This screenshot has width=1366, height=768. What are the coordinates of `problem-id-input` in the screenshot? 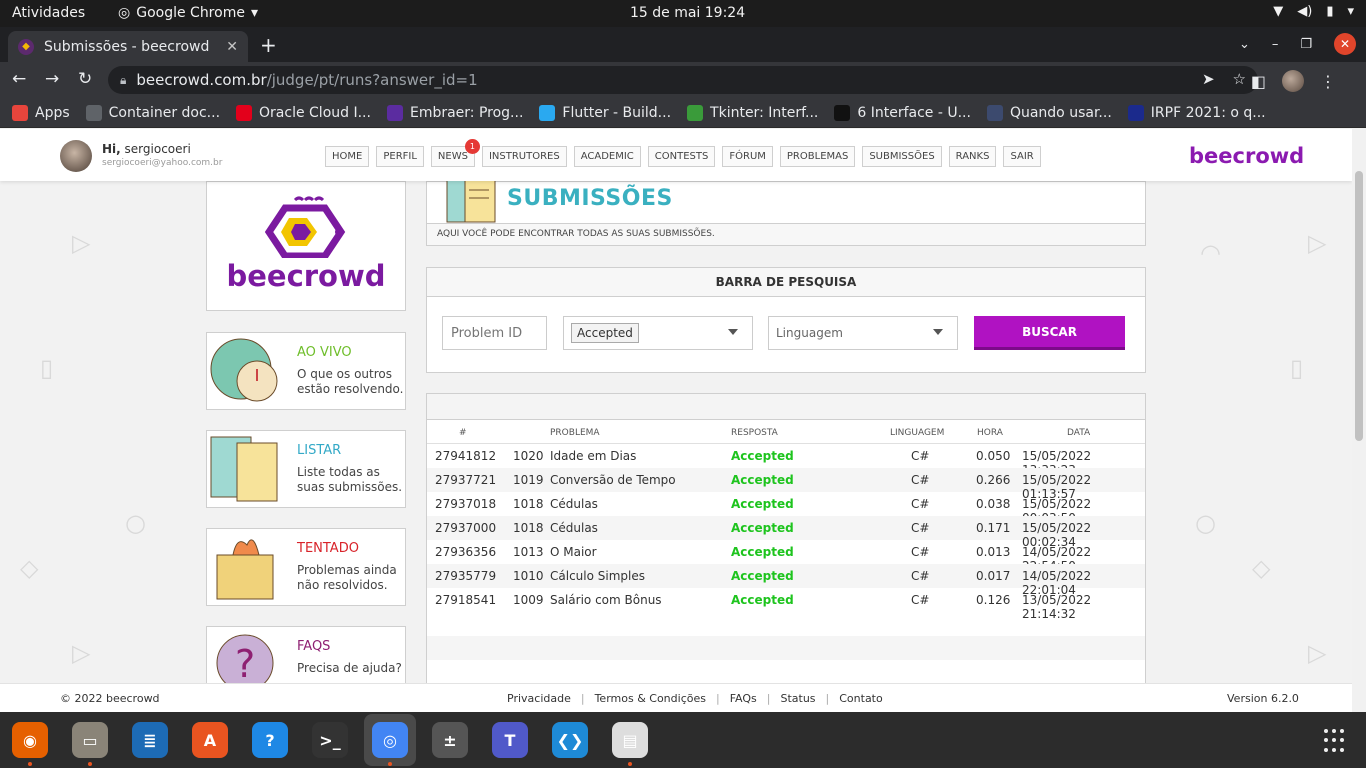 It's located at (494, 333).